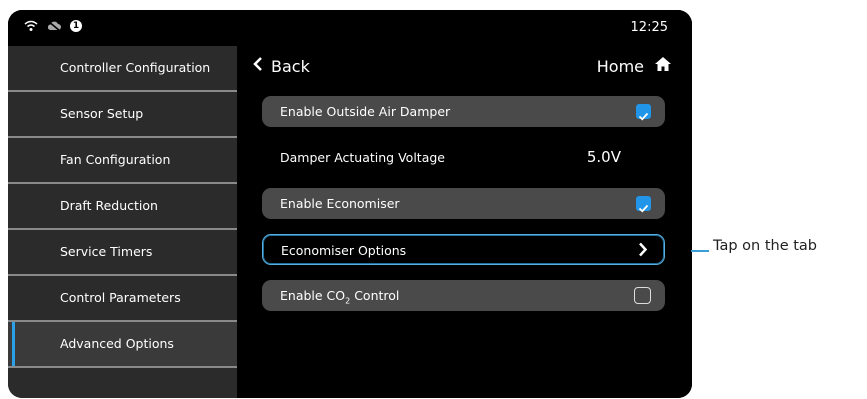 The height and width of the screenshot is (399, 867). What do you see at coordinates (663, 66) in the screenshot?
I see `home-icon` at bounding box center [663, 66].